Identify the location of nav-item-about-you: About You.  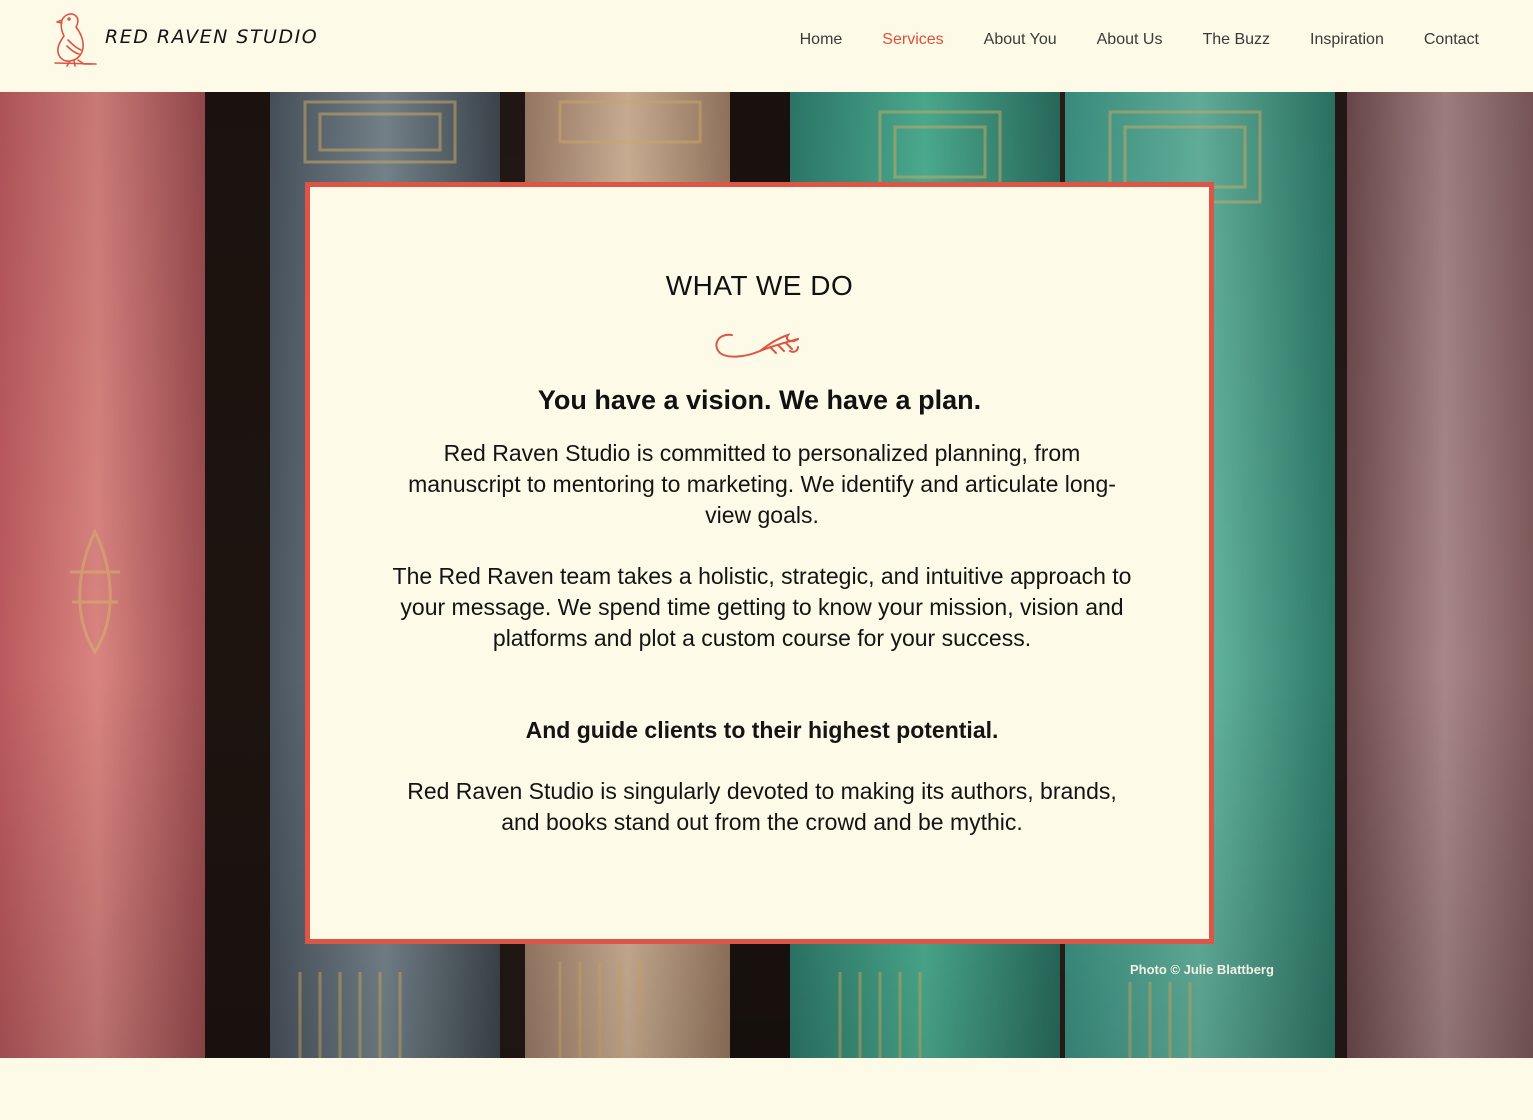
(1020, 40).